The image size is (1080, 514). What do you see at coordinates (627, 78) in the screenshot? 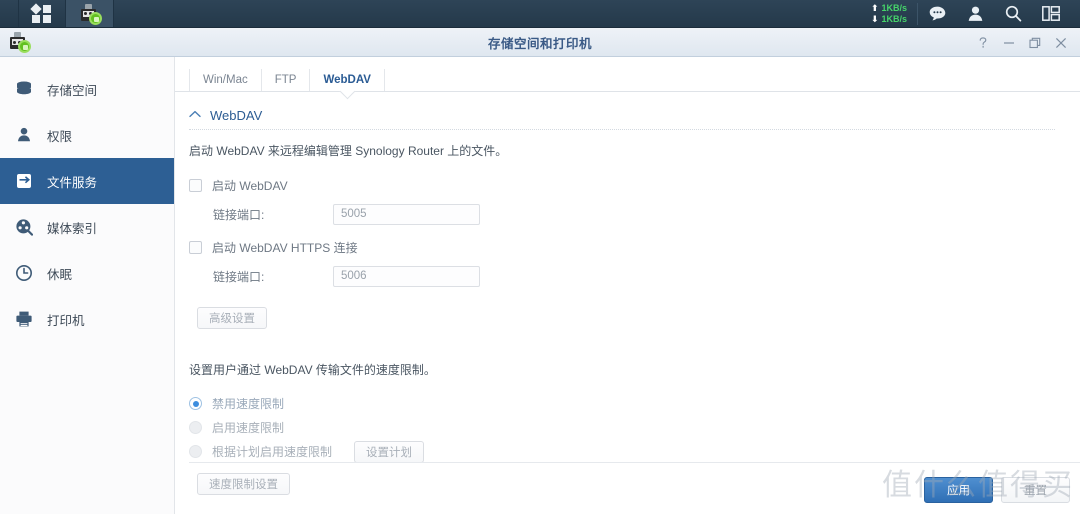
I see `tab-bar: Win/Mac FTP WebDAV` at bounding box center [627, 78].